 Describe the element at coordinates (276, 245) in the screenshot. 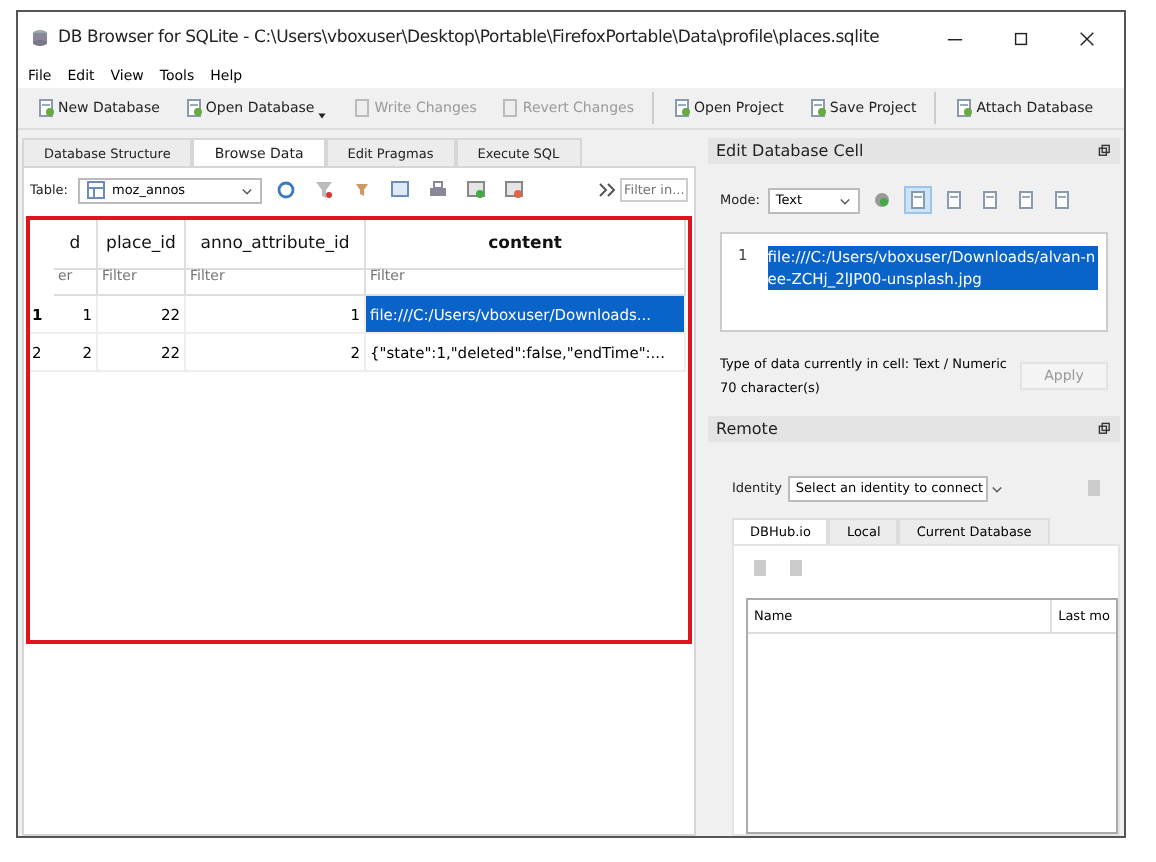

I see `column-header: anno_attribute_id` at that location.